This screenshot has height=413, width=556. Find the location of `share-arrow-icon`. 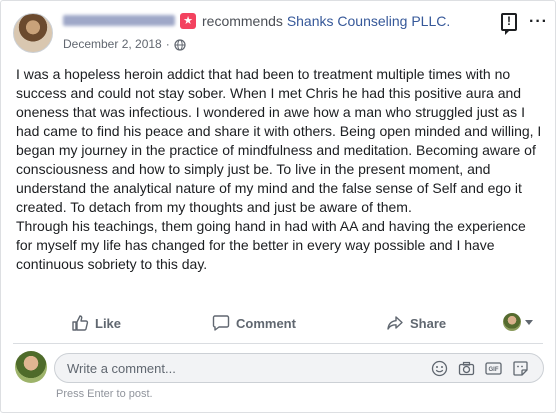

share-arrow-icon is located at coordinates (395, 323).